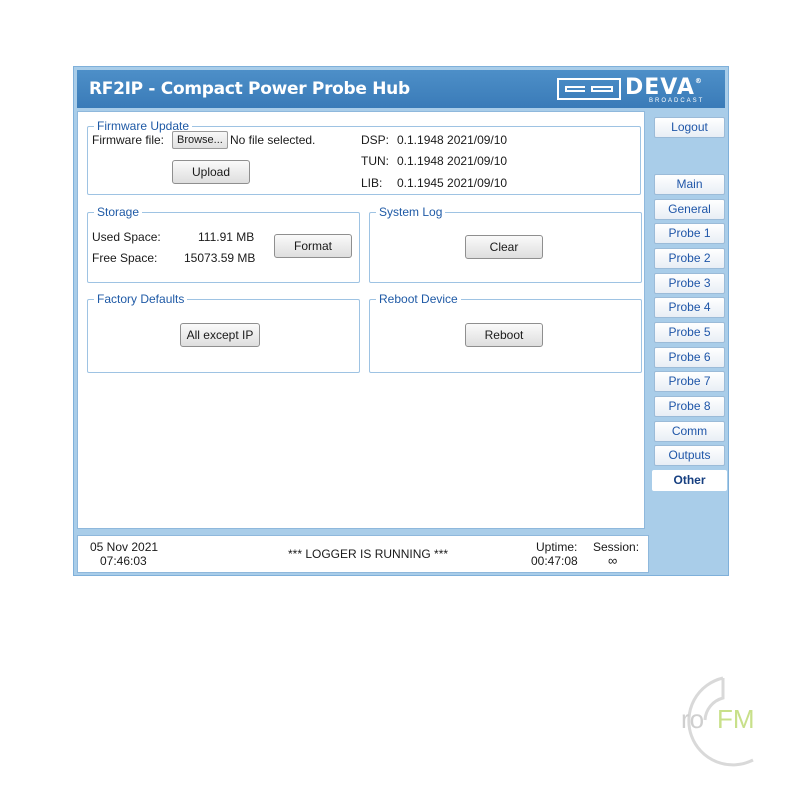 Image resolution: width=800 pixels, height=800 pixels. Describe the element at coordinates (689, 233) in the screenshot. I see `sidebar-item-probe-1: Probe 1` at that location.